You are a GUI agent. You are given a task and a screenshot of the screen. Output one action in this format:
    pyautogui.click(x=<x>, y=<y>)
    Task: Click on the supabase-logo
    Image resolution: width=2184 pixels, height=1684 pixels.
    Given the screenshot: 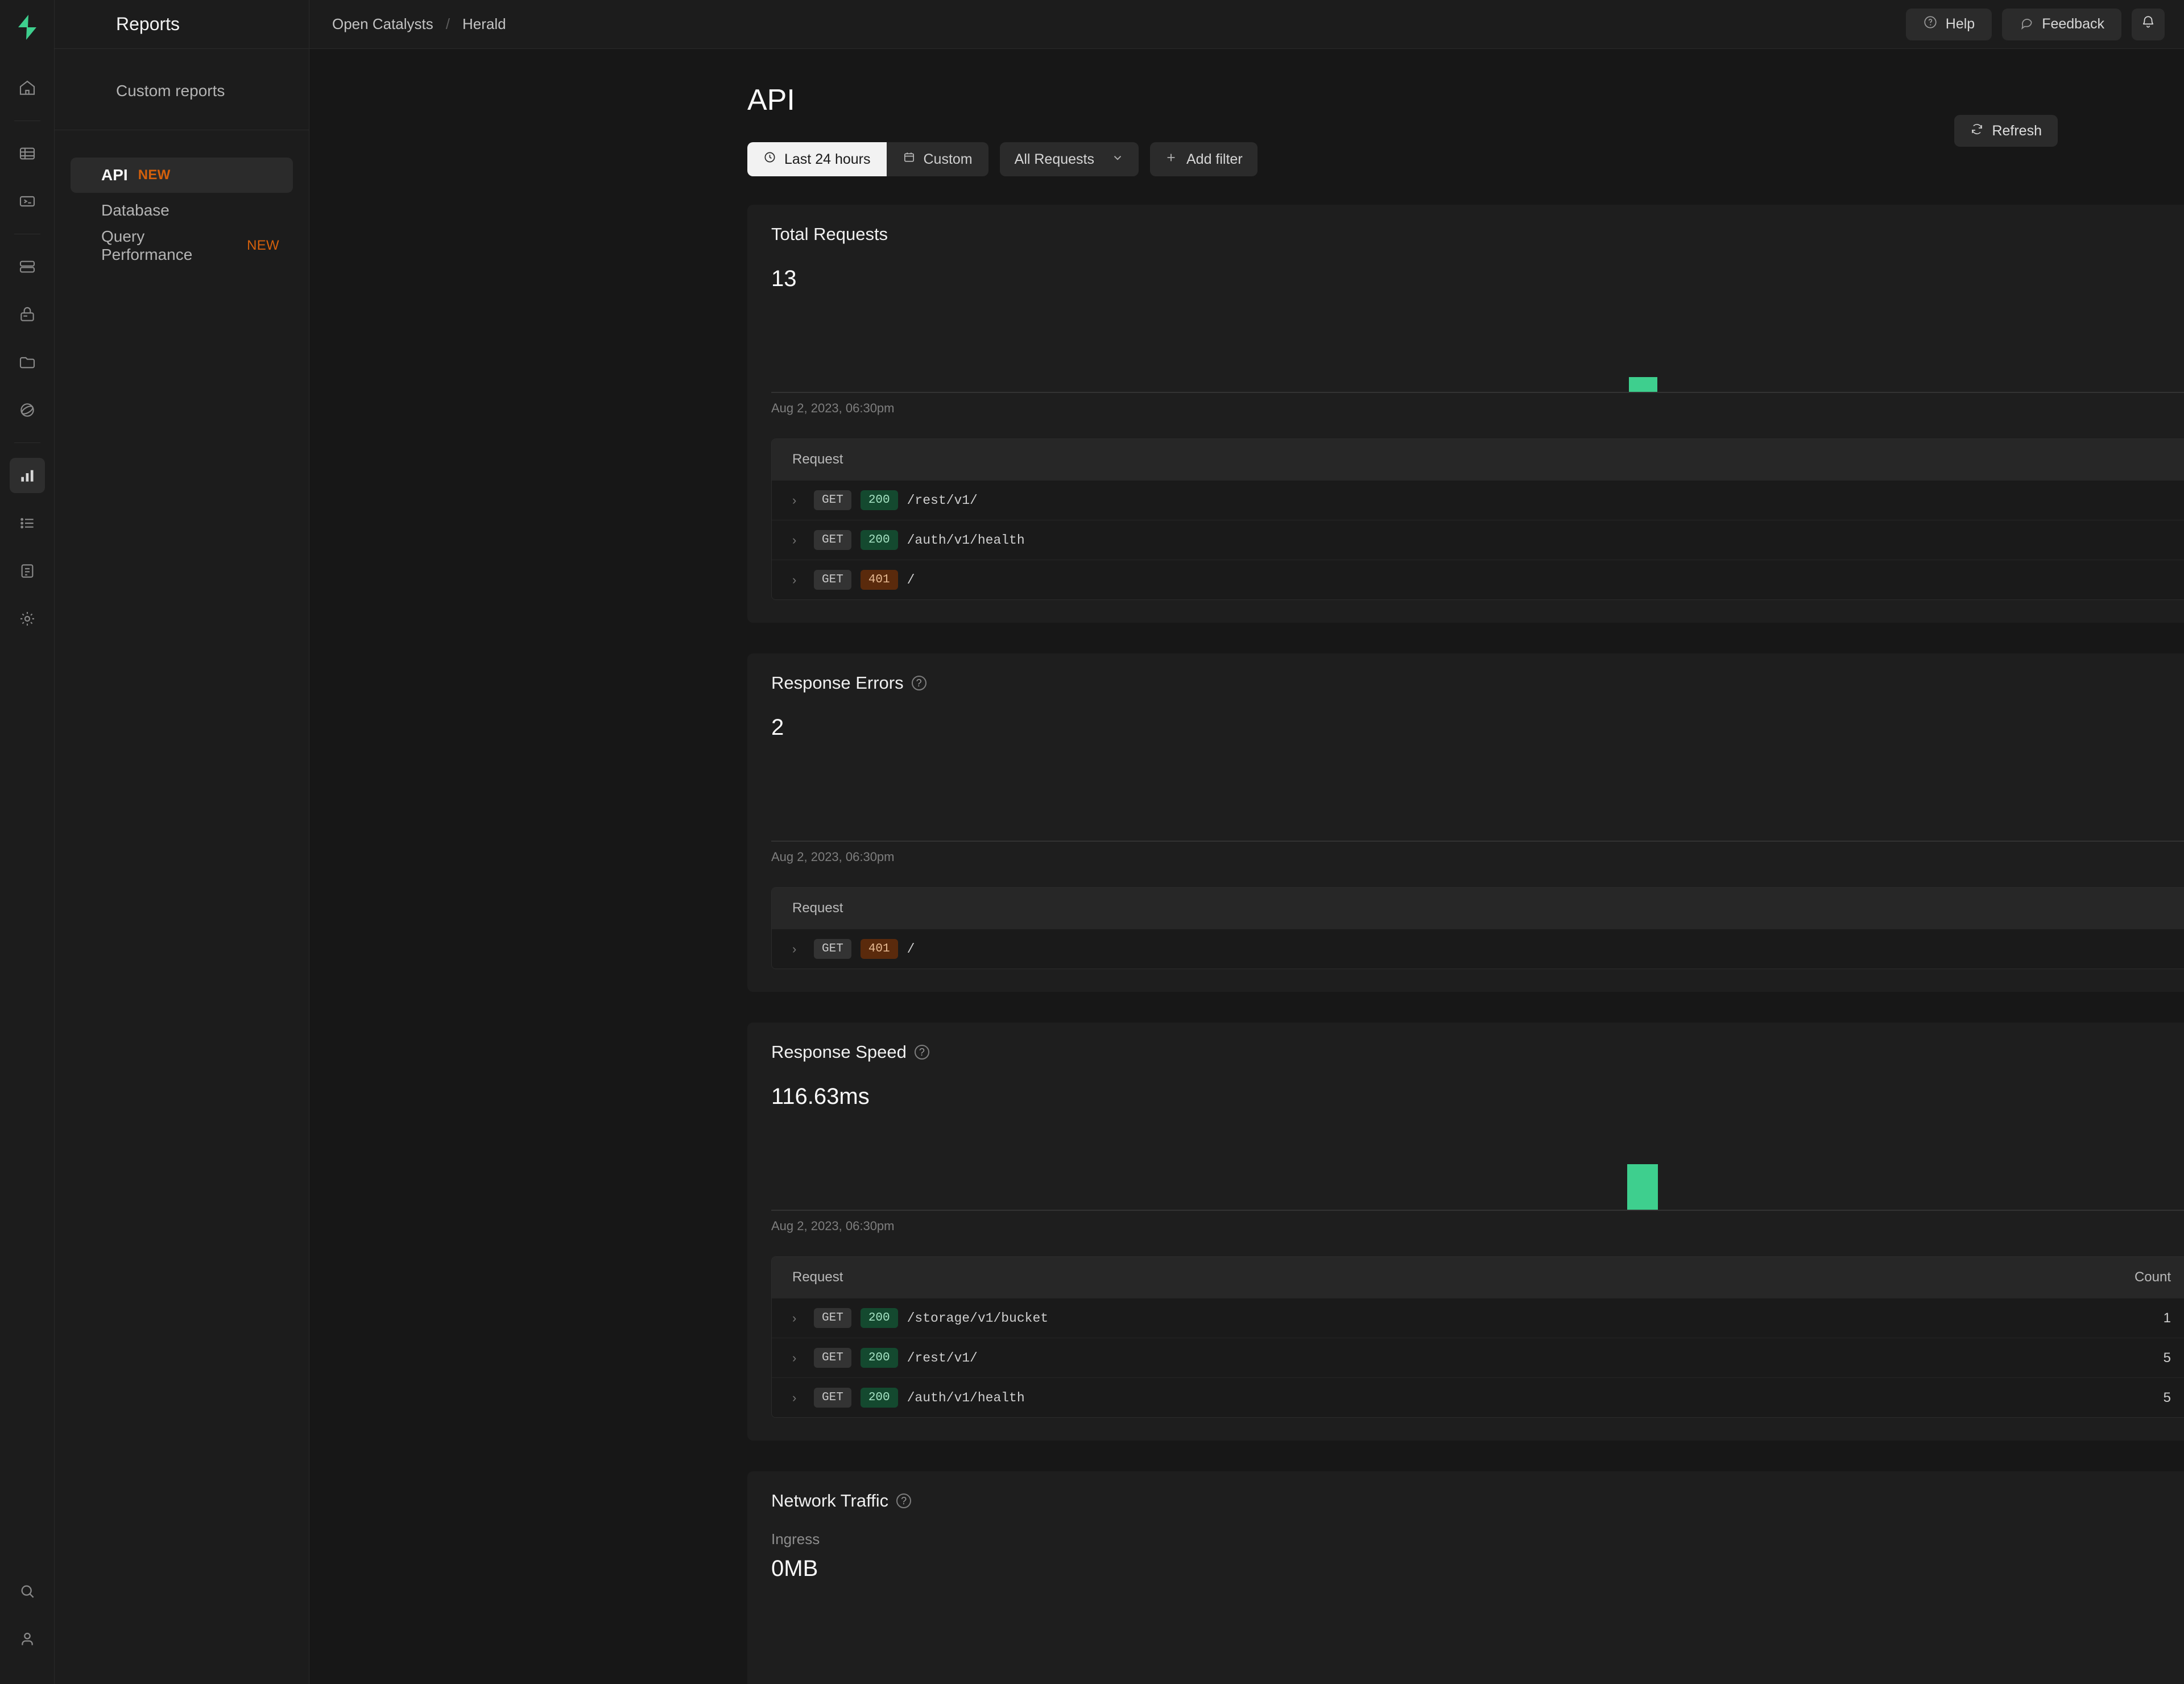 What is the action you would take?
    pyautogui.click(x=27, y=27)
    